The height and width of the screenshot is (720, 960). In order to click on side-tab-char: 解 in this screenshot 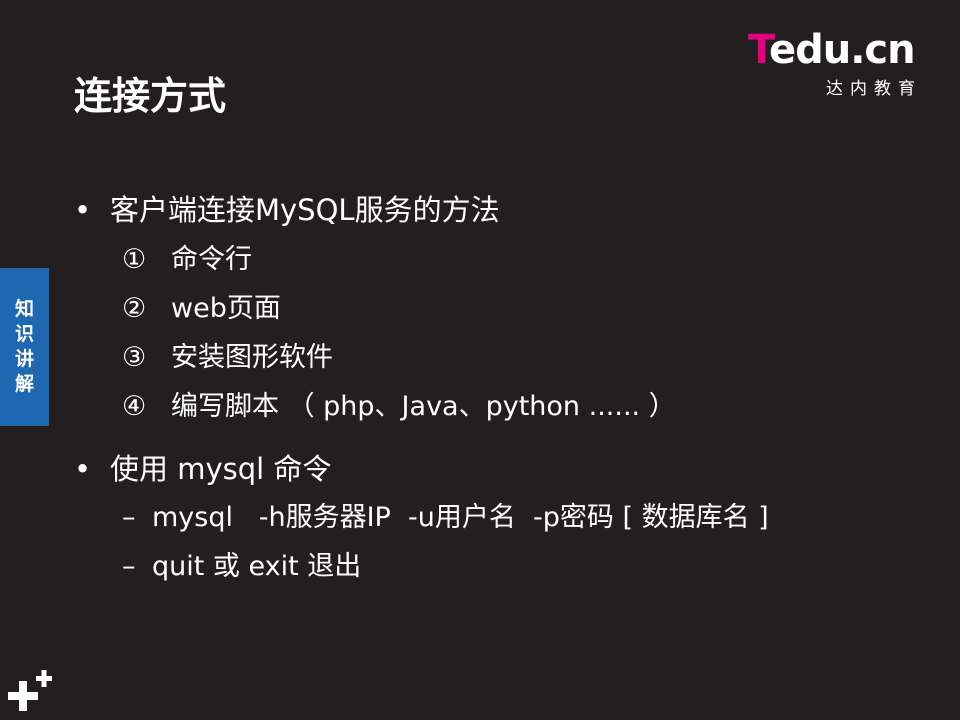, I will do `click(24, 384)`.